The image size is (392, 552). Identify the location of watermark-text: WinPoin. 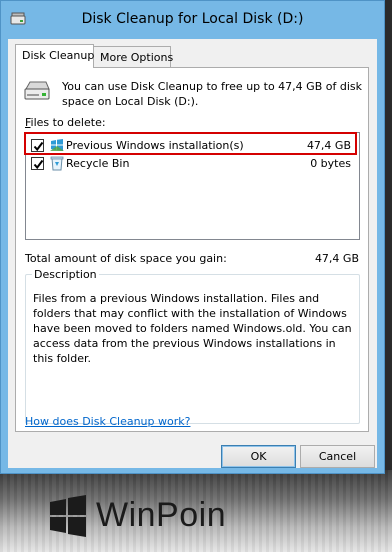
(161, 515).